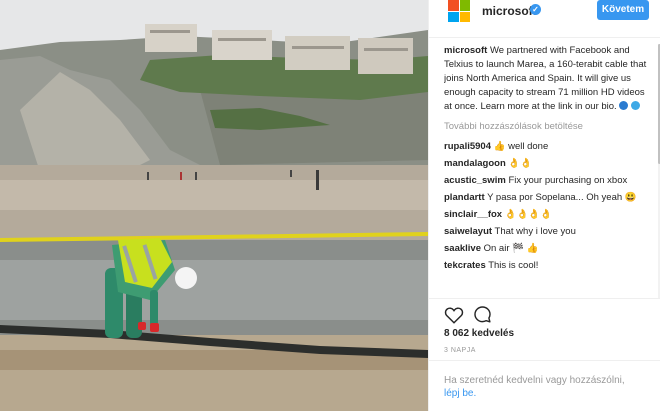 This screenshot has height=411, width=660. Describe the element at coordinates (520, 163) in the screenshot. I see `comment-text: 👌👌` at that location.